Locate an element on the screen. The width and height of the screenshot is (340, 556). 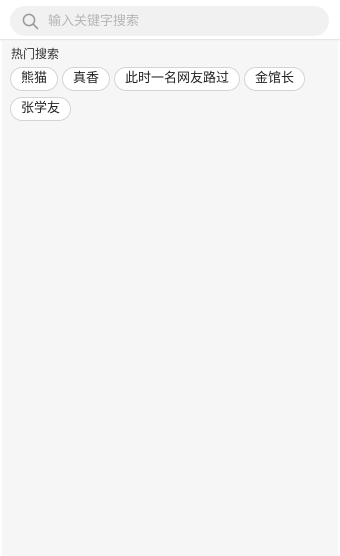
hot-search-tags: 熊猫 真香 此时一名网友路过 金馆长 张学友 is located at coordinates (170, 94).